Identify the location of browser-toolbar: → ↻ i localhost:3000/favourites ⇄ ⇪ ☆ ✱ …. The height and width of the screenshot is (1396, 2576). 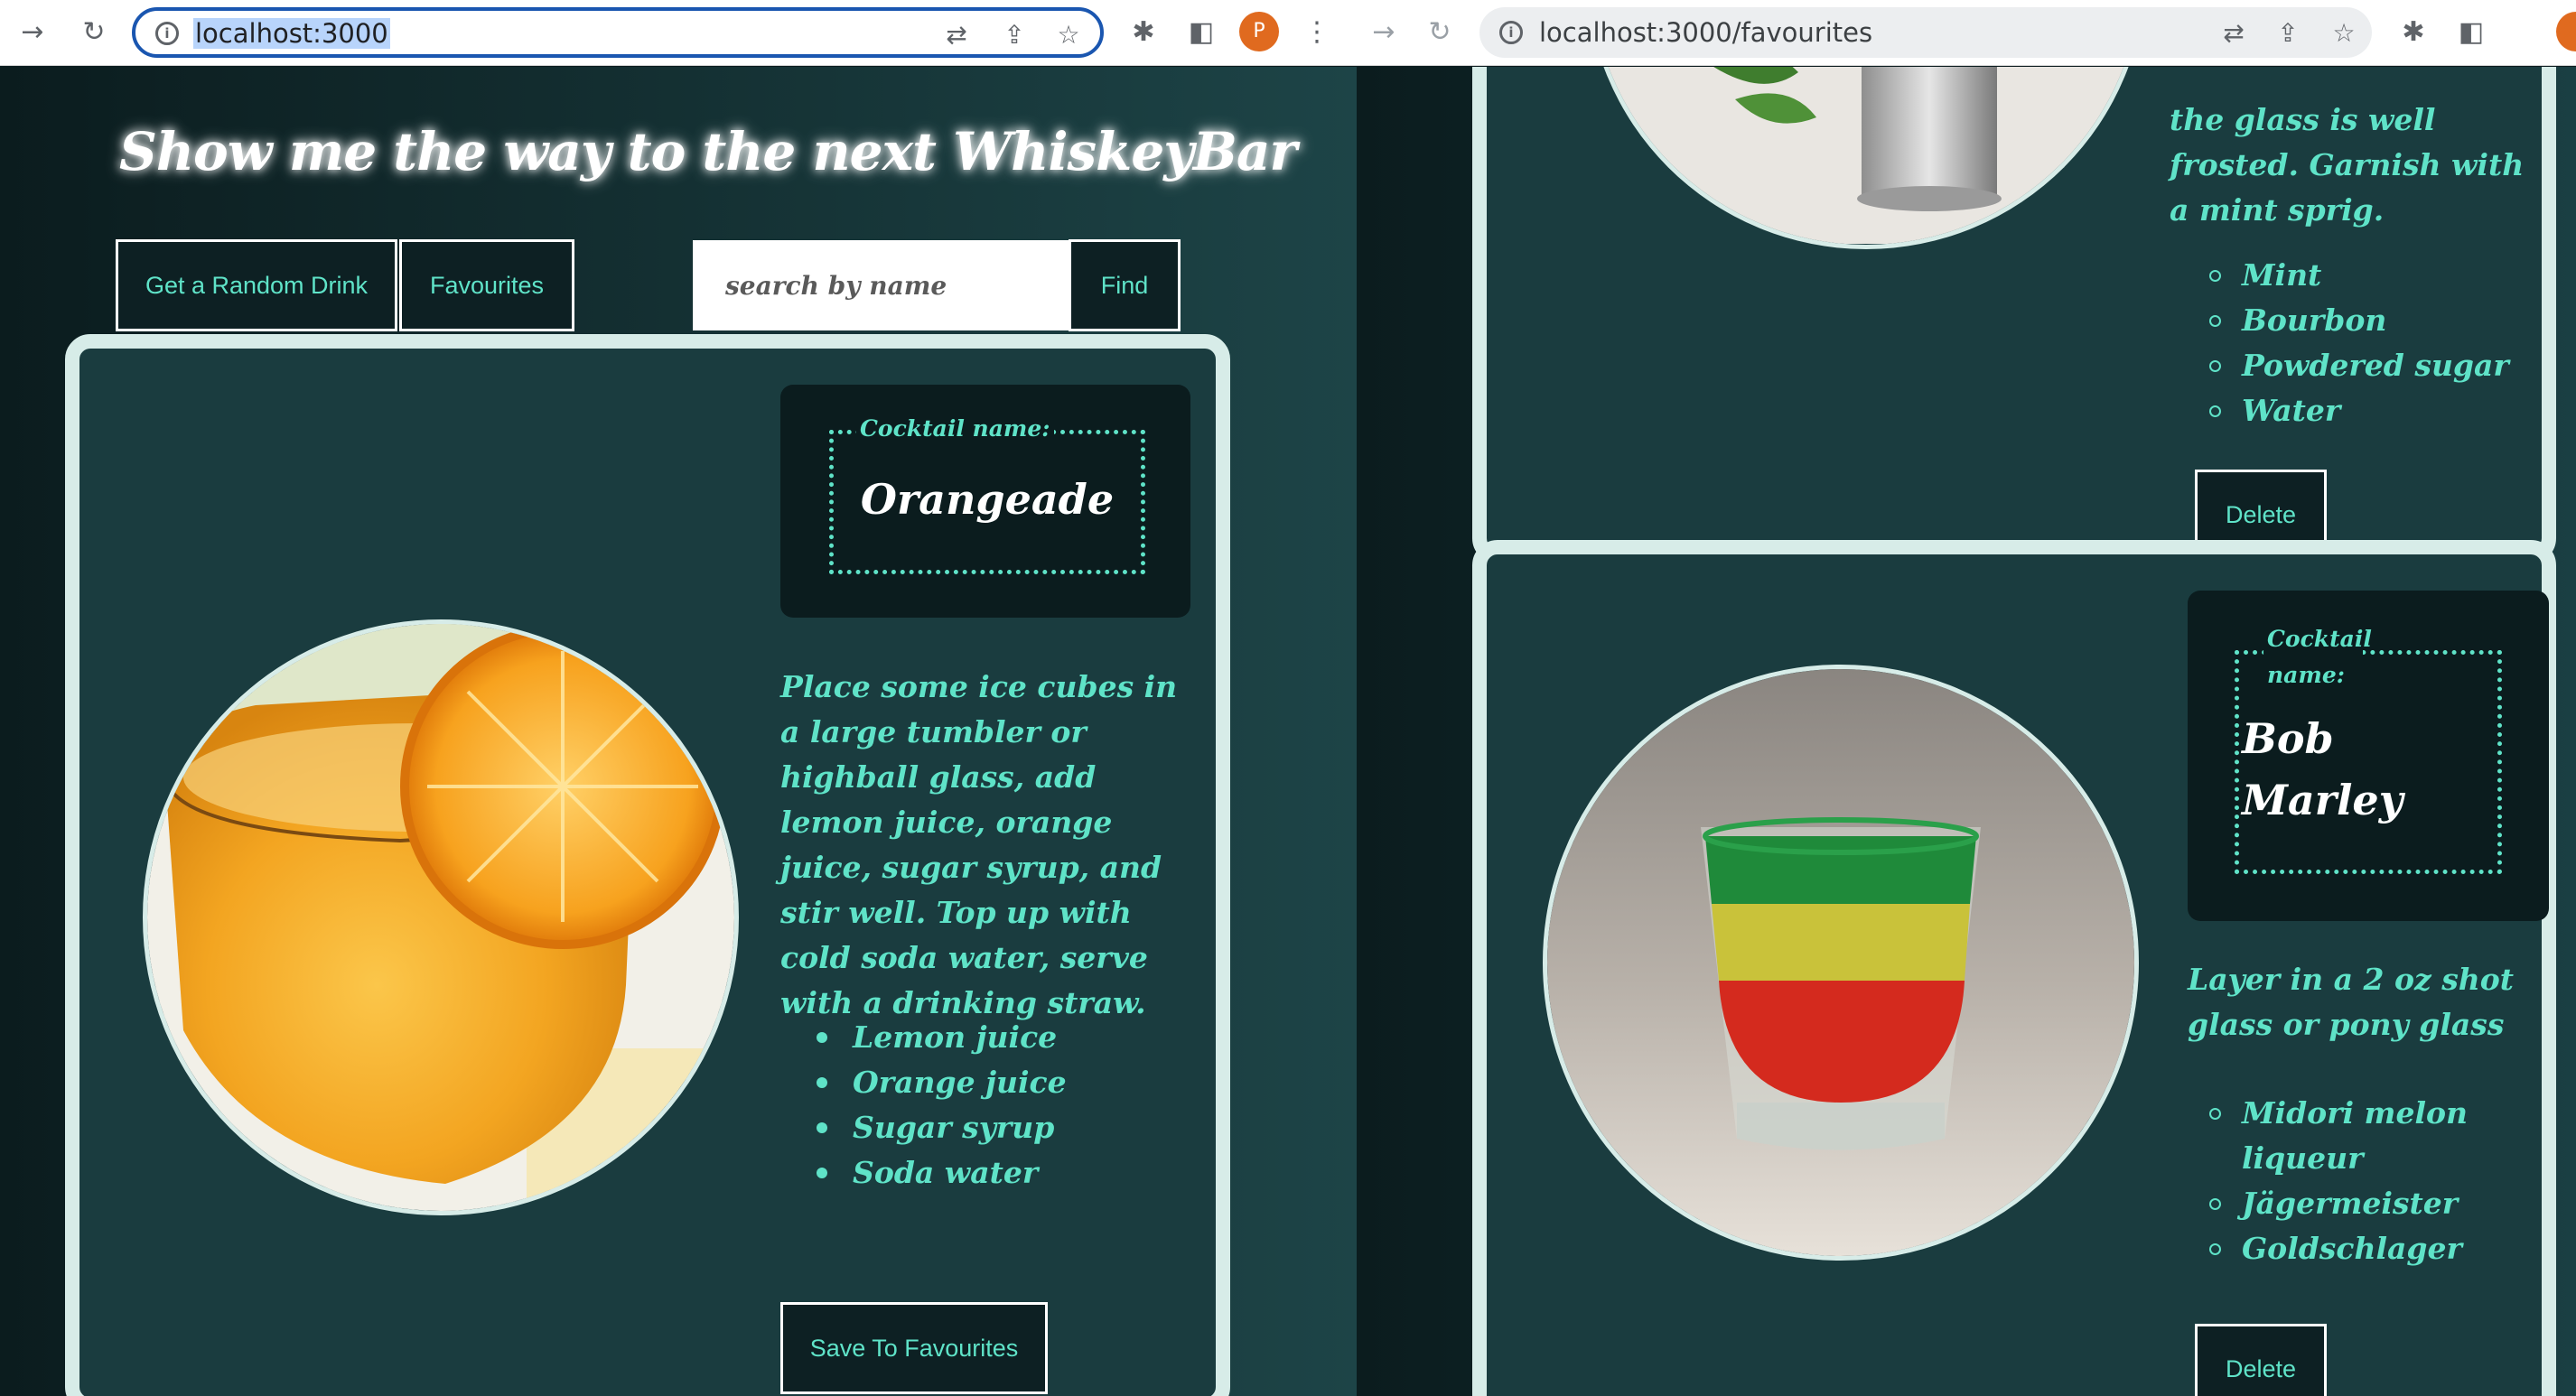
(1967, 33).